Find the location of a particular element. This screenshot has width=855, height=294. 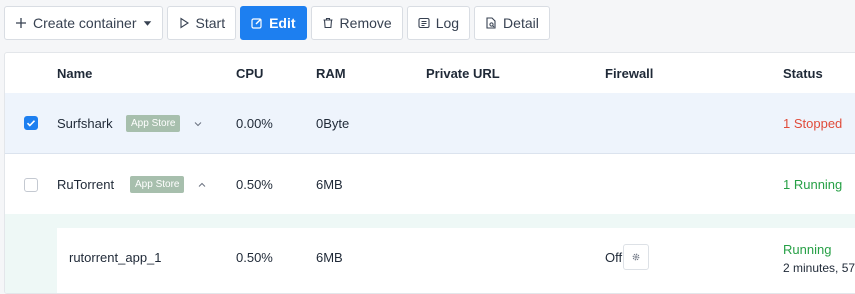

plus-icon is located at coordinates (21, 23).